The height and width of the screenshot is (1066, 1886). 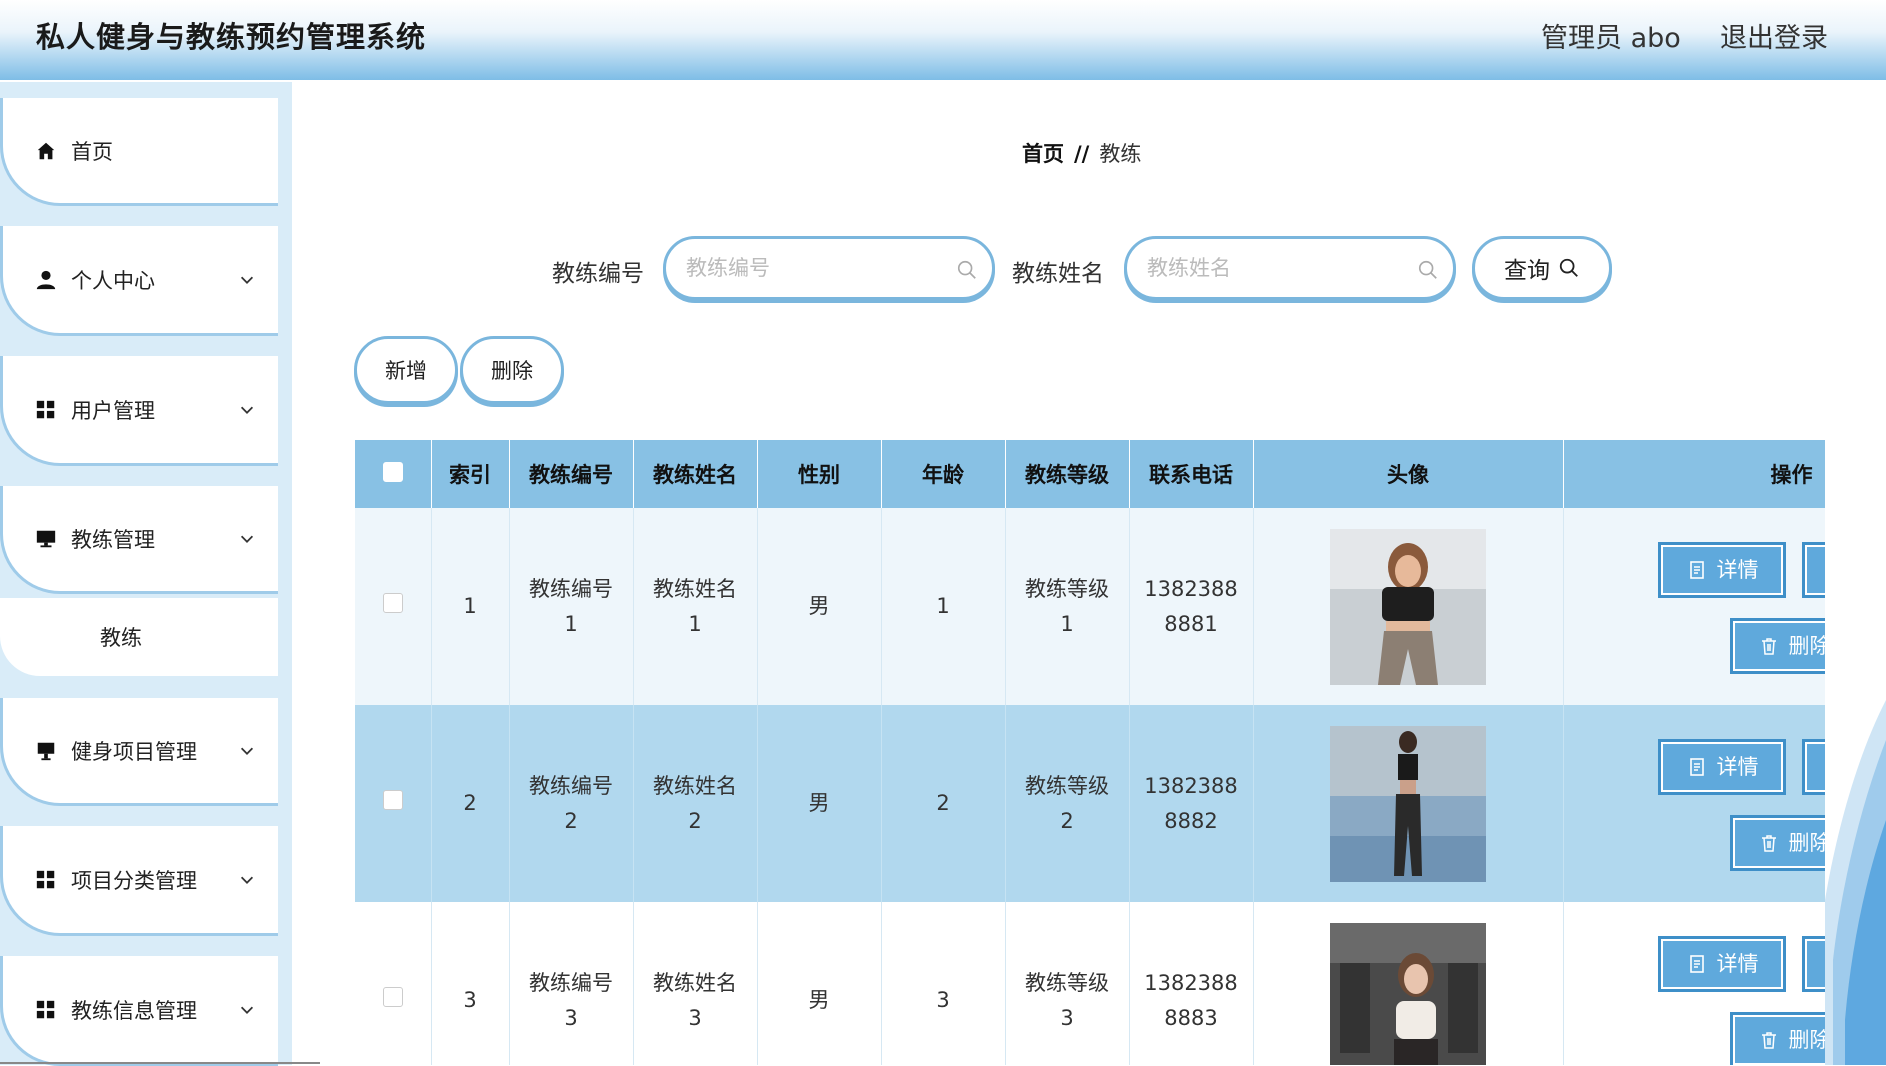 I want to click on coach-id-search-box, so click(x=829, y=268).